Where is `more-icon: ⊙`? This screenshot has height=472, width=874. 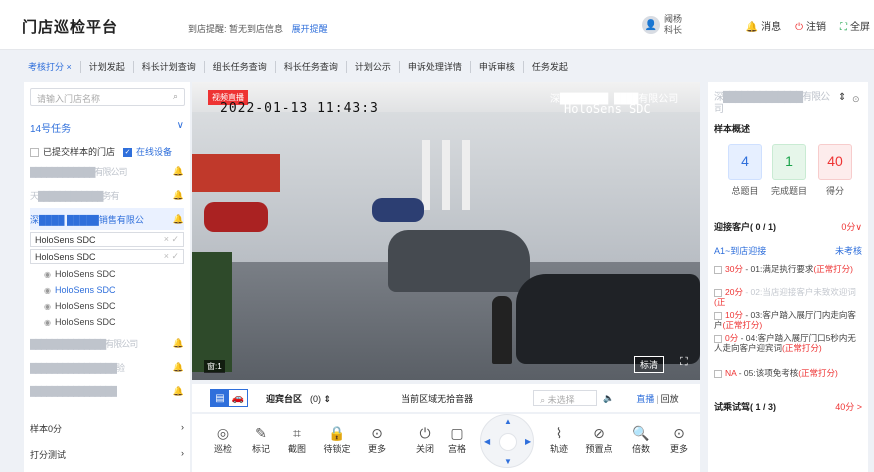 more-icon: ⊙ is located at coordinates (377, 433).